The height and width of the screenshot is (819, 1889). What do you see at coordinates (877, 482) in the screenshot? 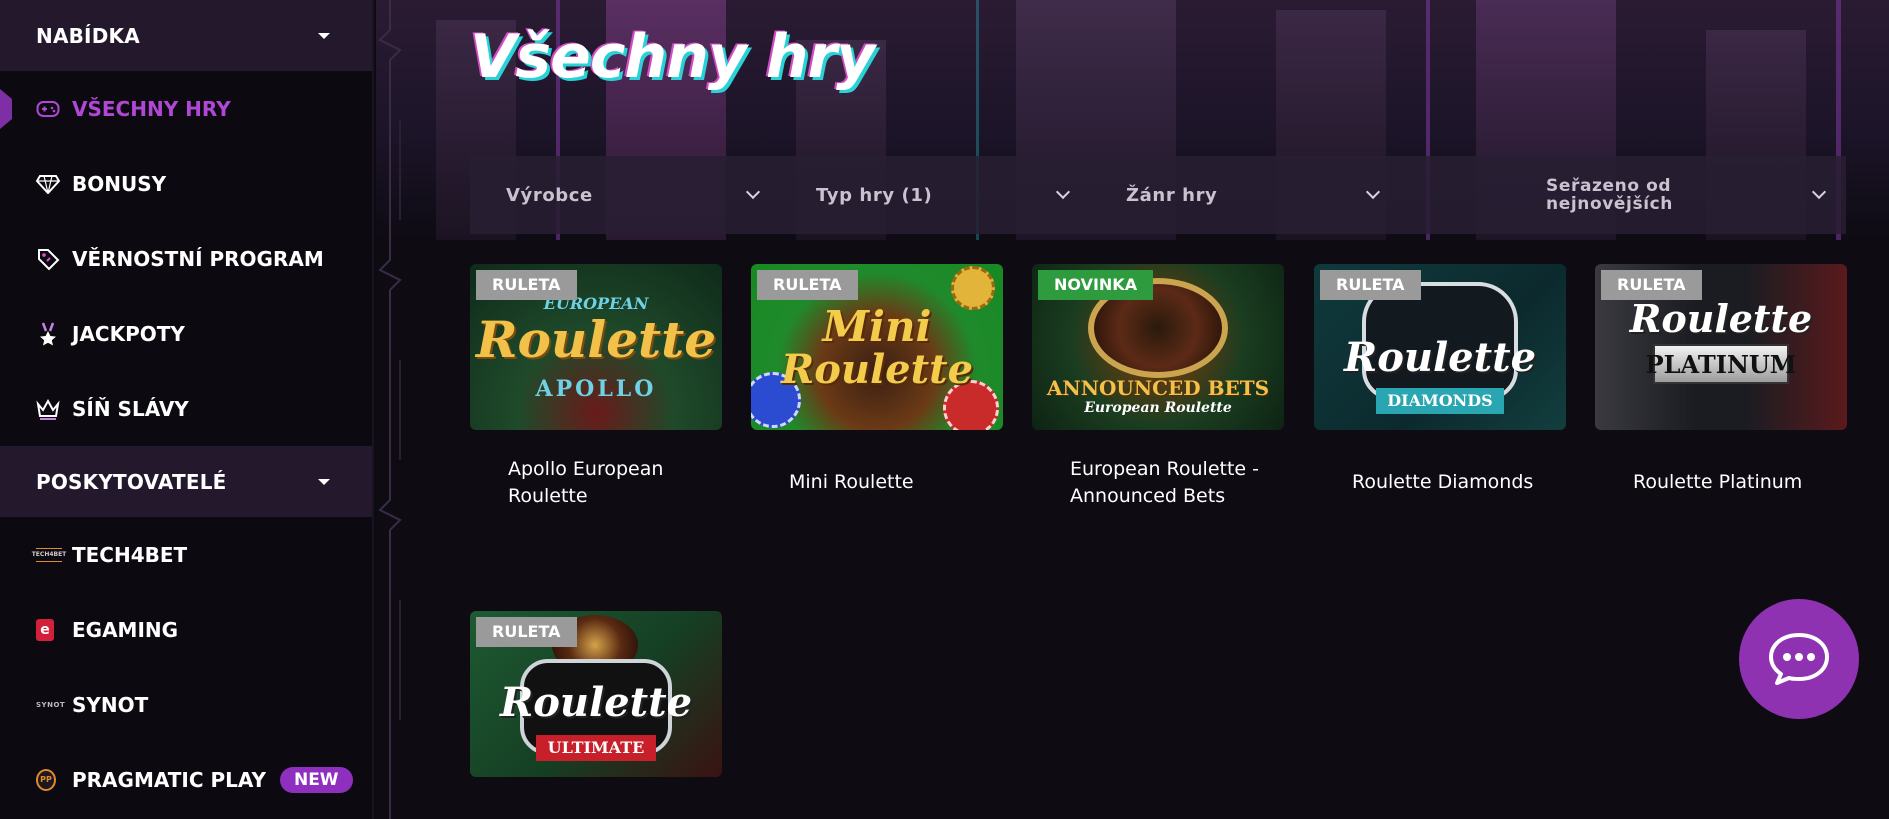
I see `game-title: Mini Roulette` at bounding box center [877, 482].